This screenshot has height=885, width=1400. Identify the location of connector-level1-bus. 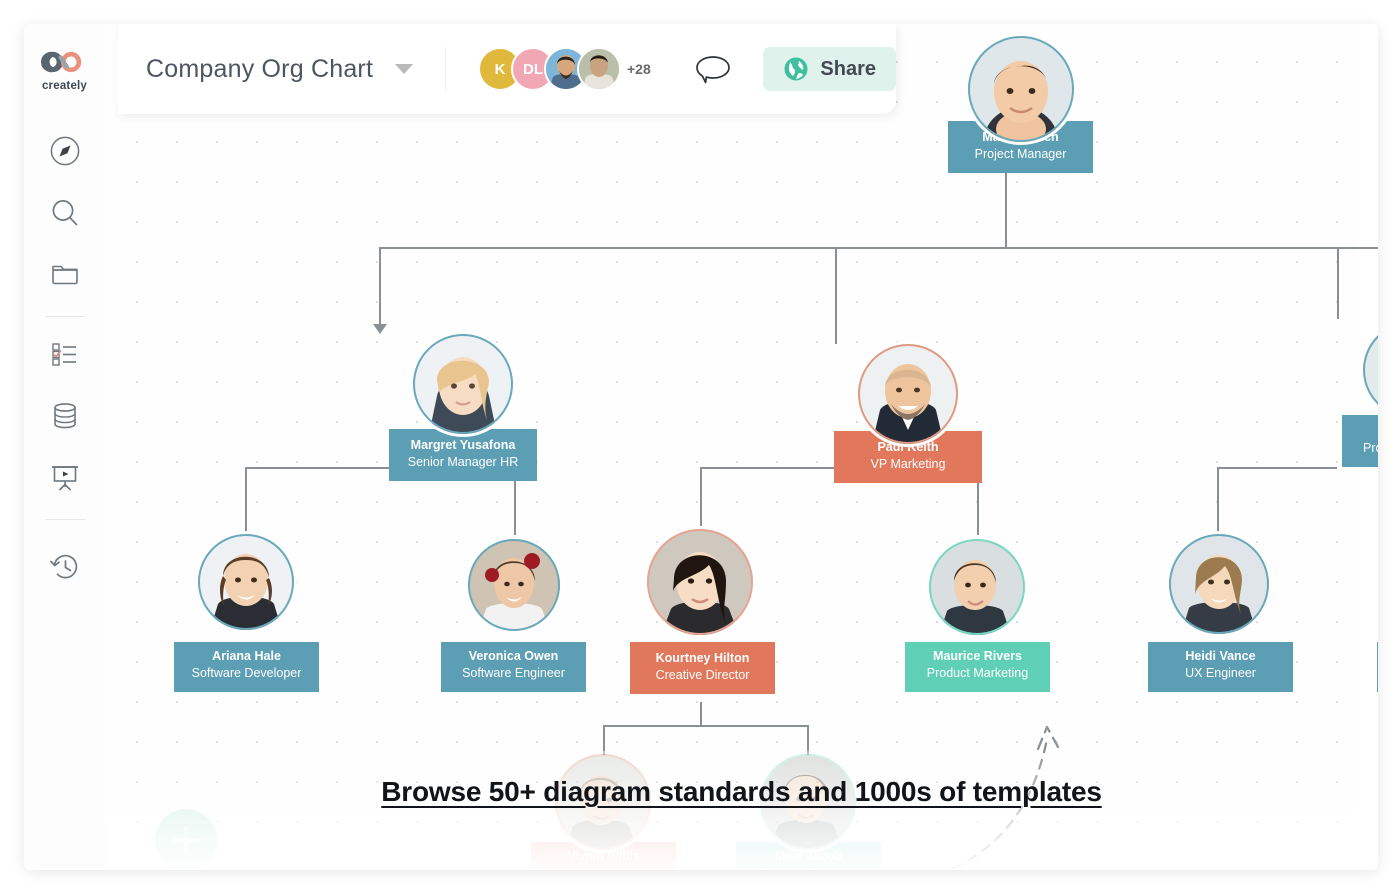
(878, 248).